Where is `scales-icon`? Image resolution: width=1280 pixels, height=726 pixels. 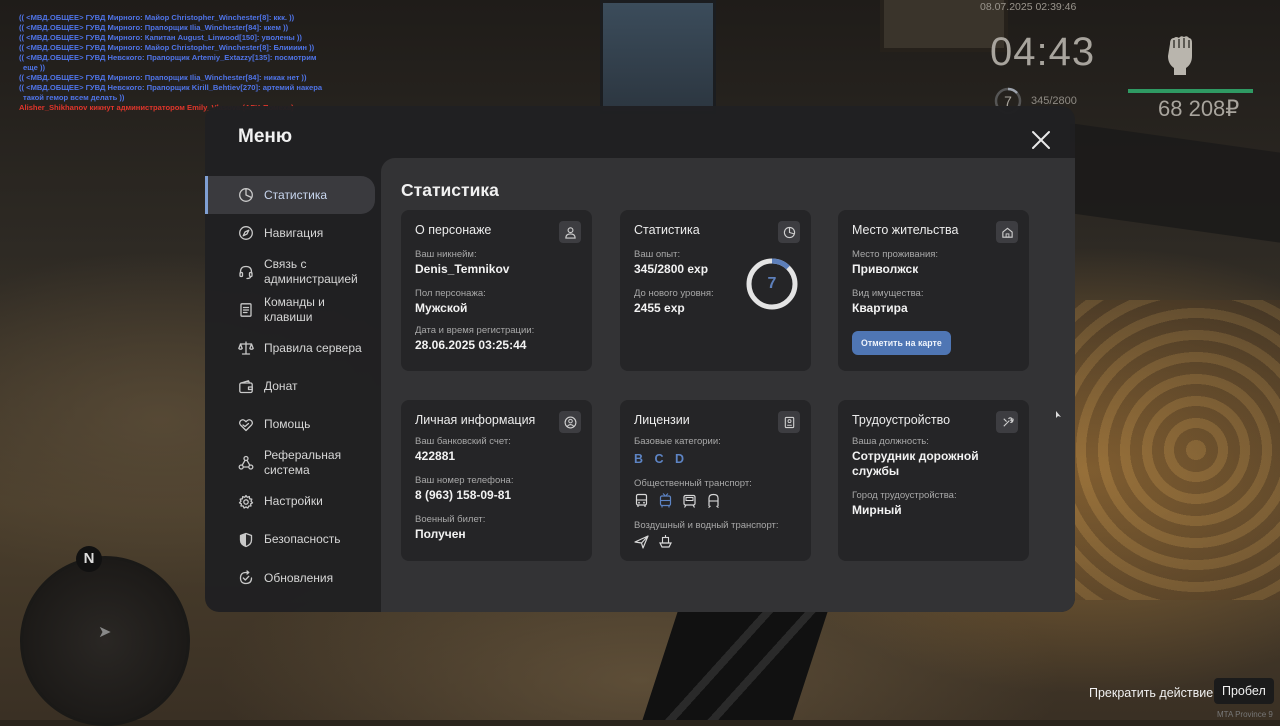 scales-icon is located at coordinates (246, 348).